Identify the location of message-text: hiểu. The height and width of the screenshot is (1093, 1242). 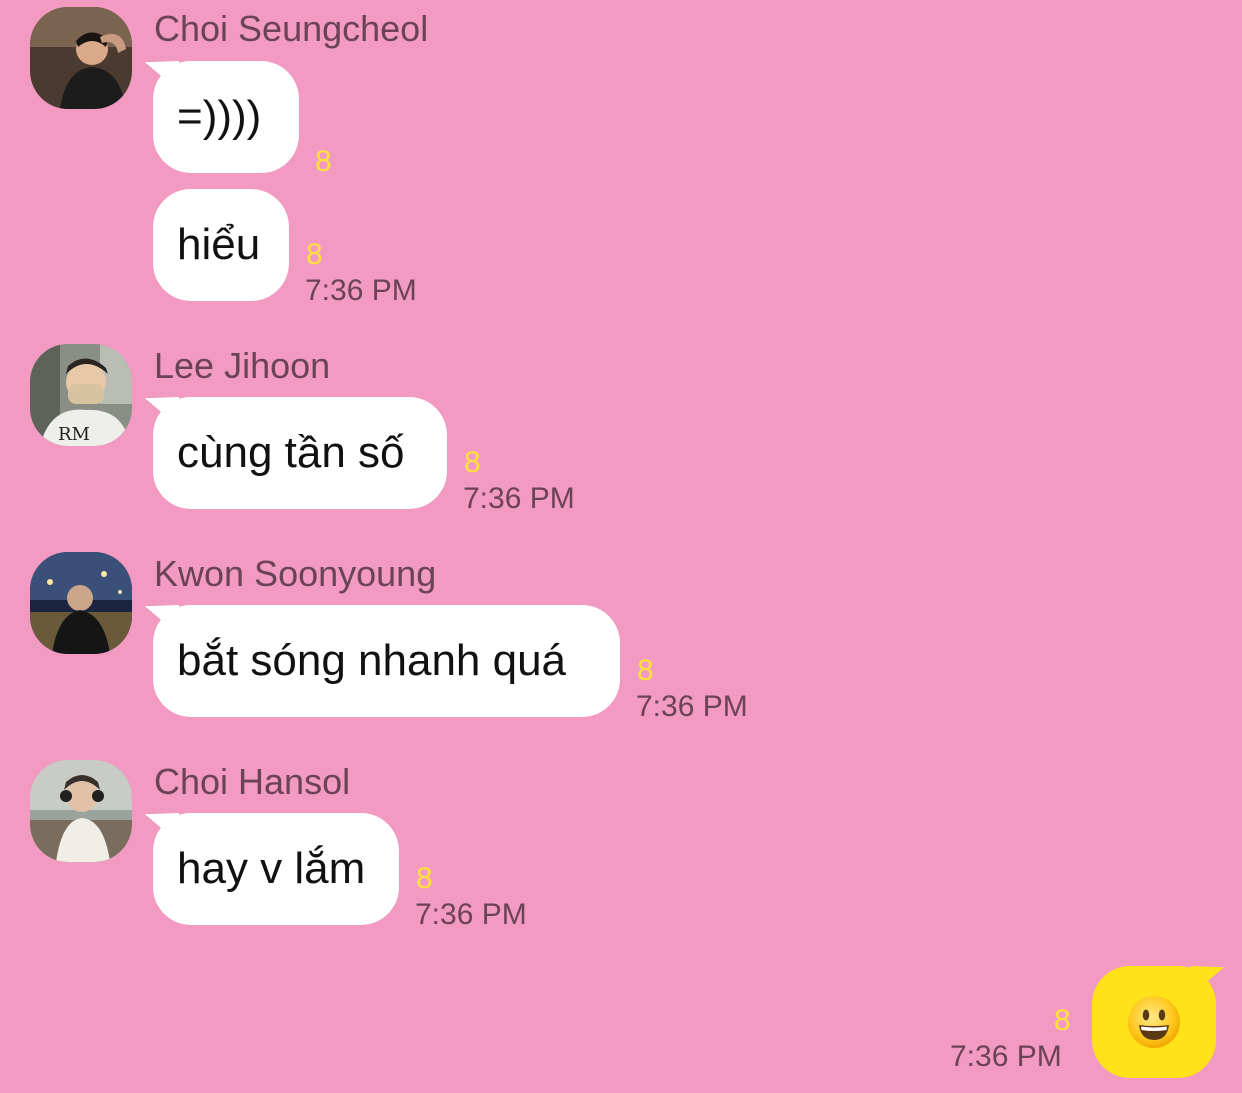
(219, 244).